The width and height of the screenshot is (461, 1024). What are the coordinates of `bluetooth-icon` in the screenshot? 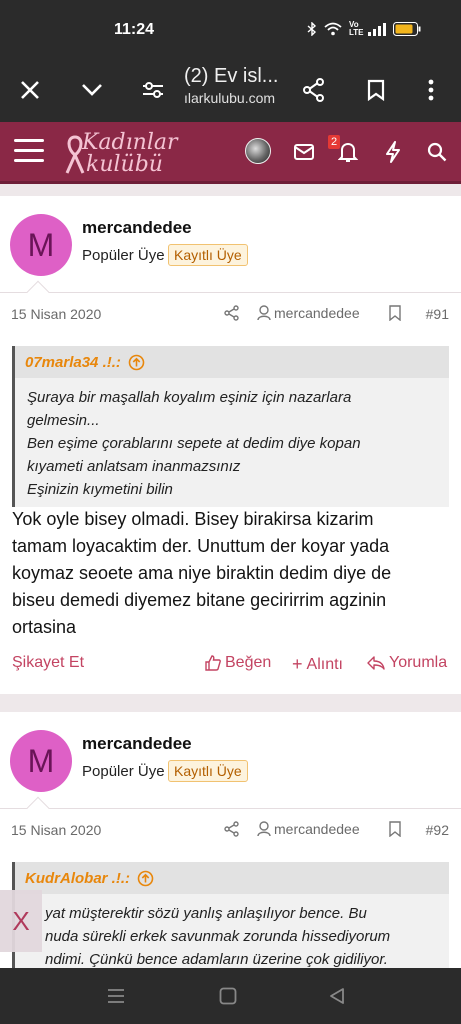 It's located at (312, 29).